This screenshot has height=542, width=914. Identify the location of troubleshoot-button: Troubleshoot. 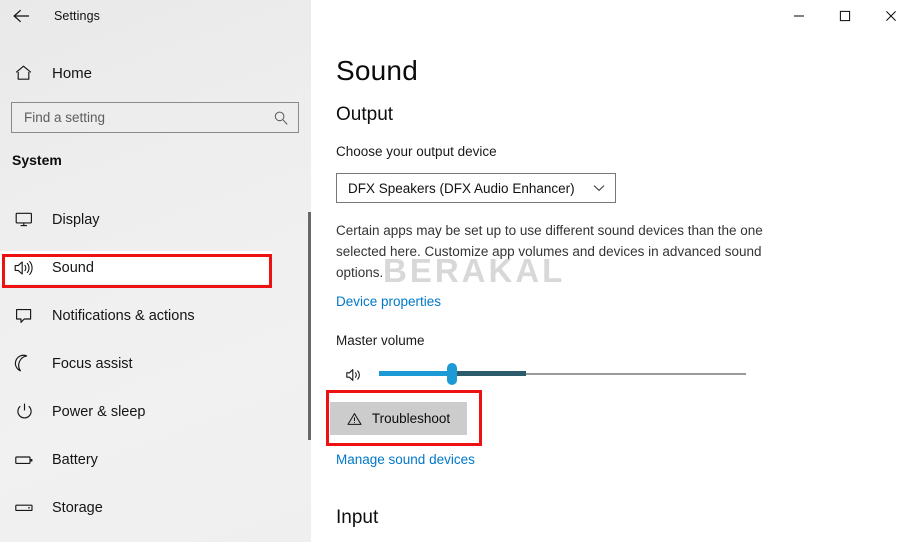
(398, 418).